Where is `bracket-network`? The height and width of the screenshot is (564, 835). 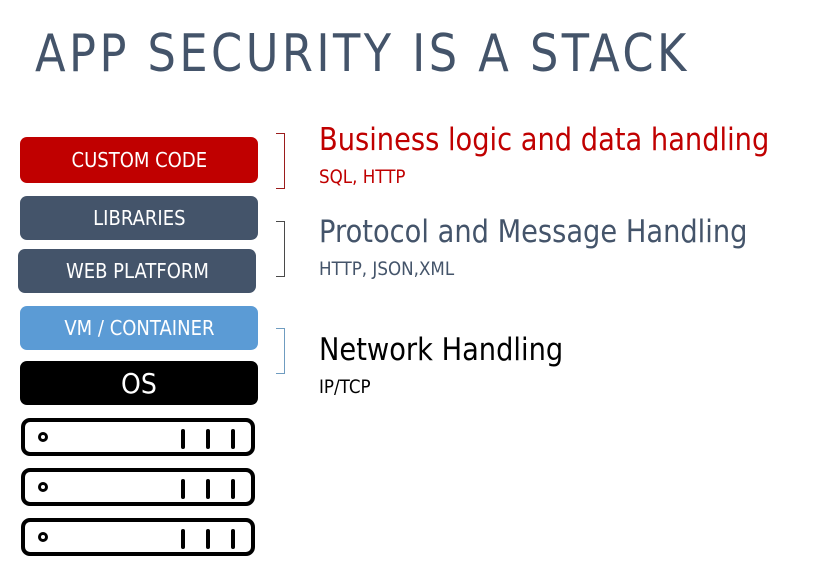
bracket-network is located at coordinates (280, 351).